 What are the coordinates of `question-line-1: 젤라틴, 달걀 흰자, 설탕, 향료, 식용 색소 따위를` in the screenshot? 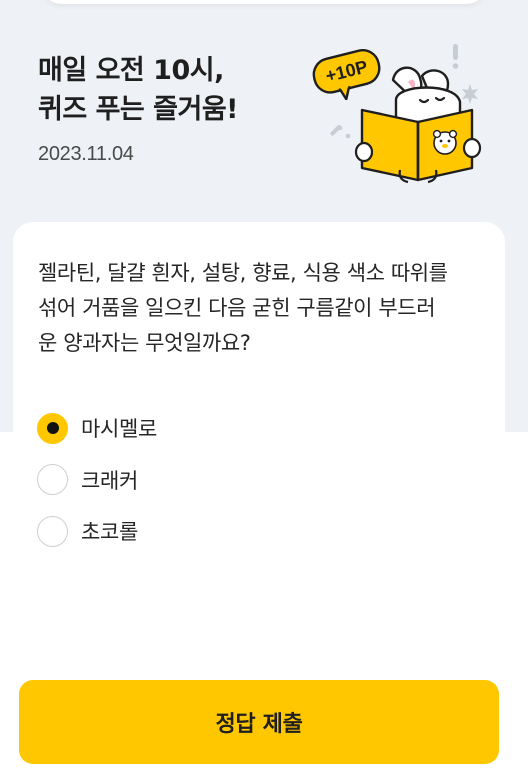 It's located at (243, 273).